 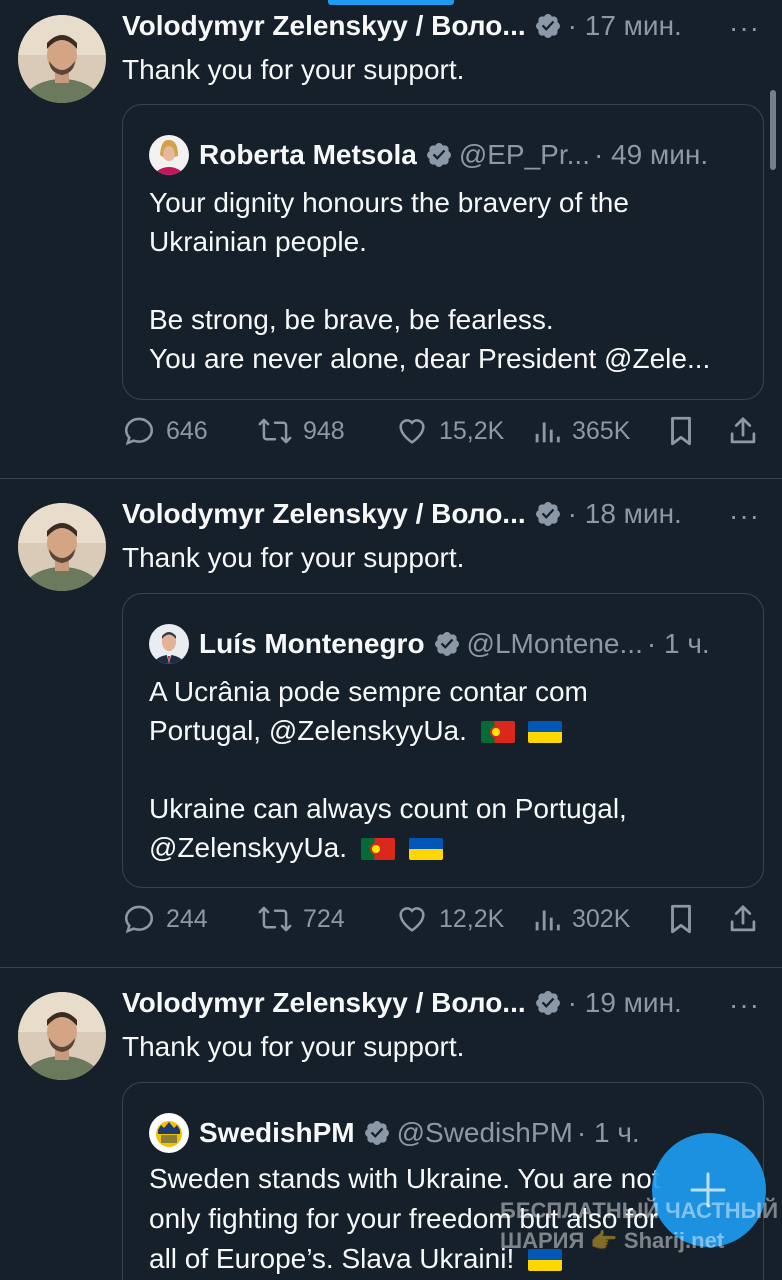 I want to click on quote-line-with-flags: Portugal, @ZelenskyyUa., so click(x=388, y=730).